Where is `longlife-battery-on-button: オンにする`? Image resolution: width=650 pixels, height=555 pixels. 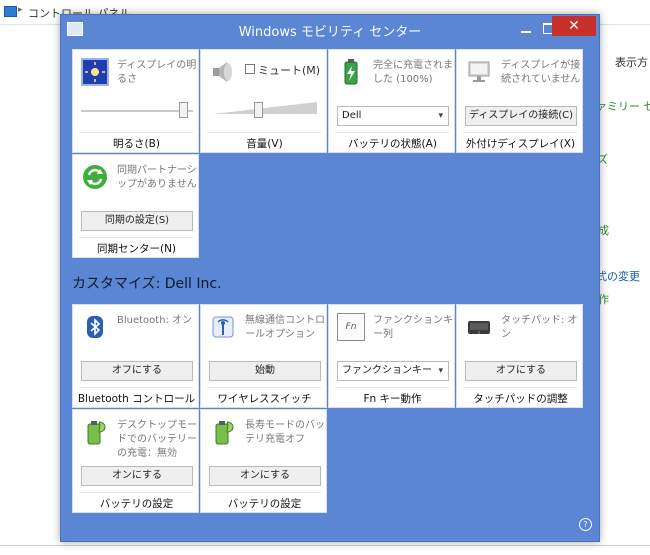 longlife-battery-on-button: オンにする is located at coordinates (265, 476).